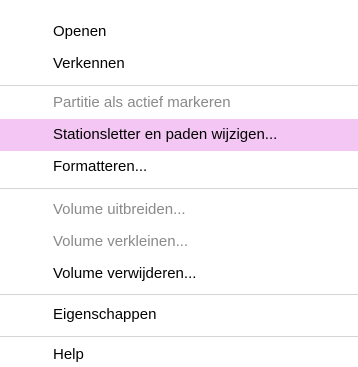 The width and height of the screenshot is (358, 367). Describe the element at coordinates (142, 102) in the screenshot. I see `menu-item-partitie-actief-markeren: Partitie als actief markeren` at that location.